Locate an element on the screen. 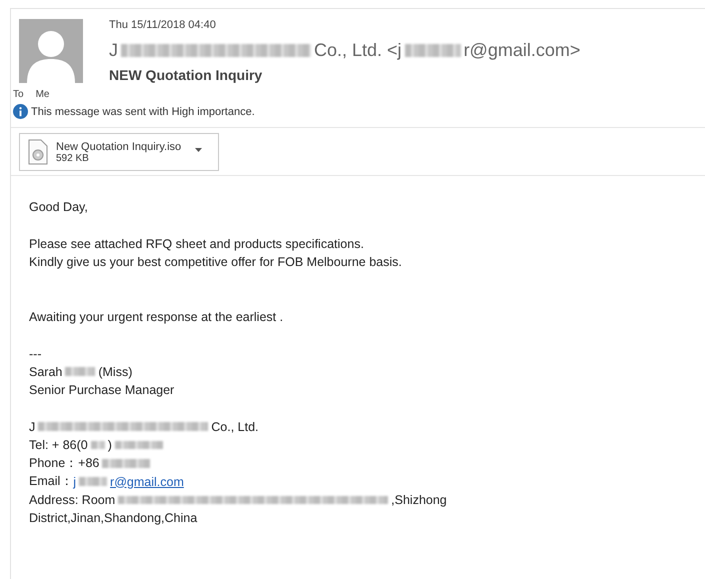 This screenshot has height=579, width=705. text-fragment: ) is located at coordinates (110, 445).